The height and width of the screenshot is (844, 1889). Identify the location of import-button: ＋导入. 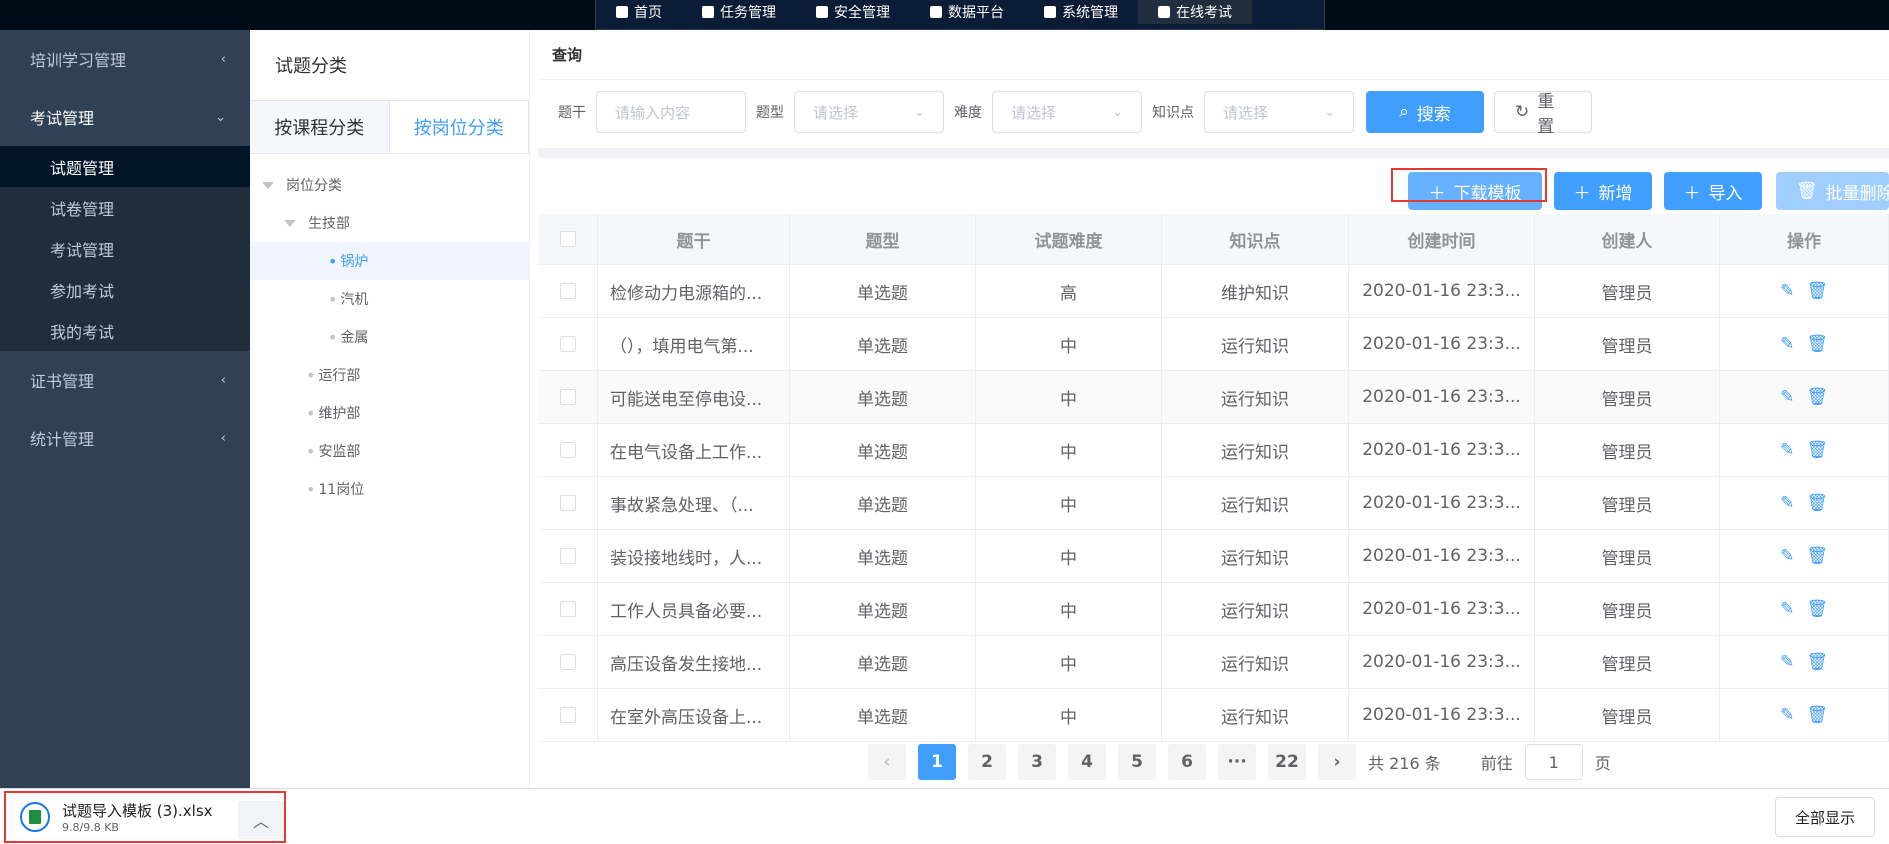
(1713, 191).